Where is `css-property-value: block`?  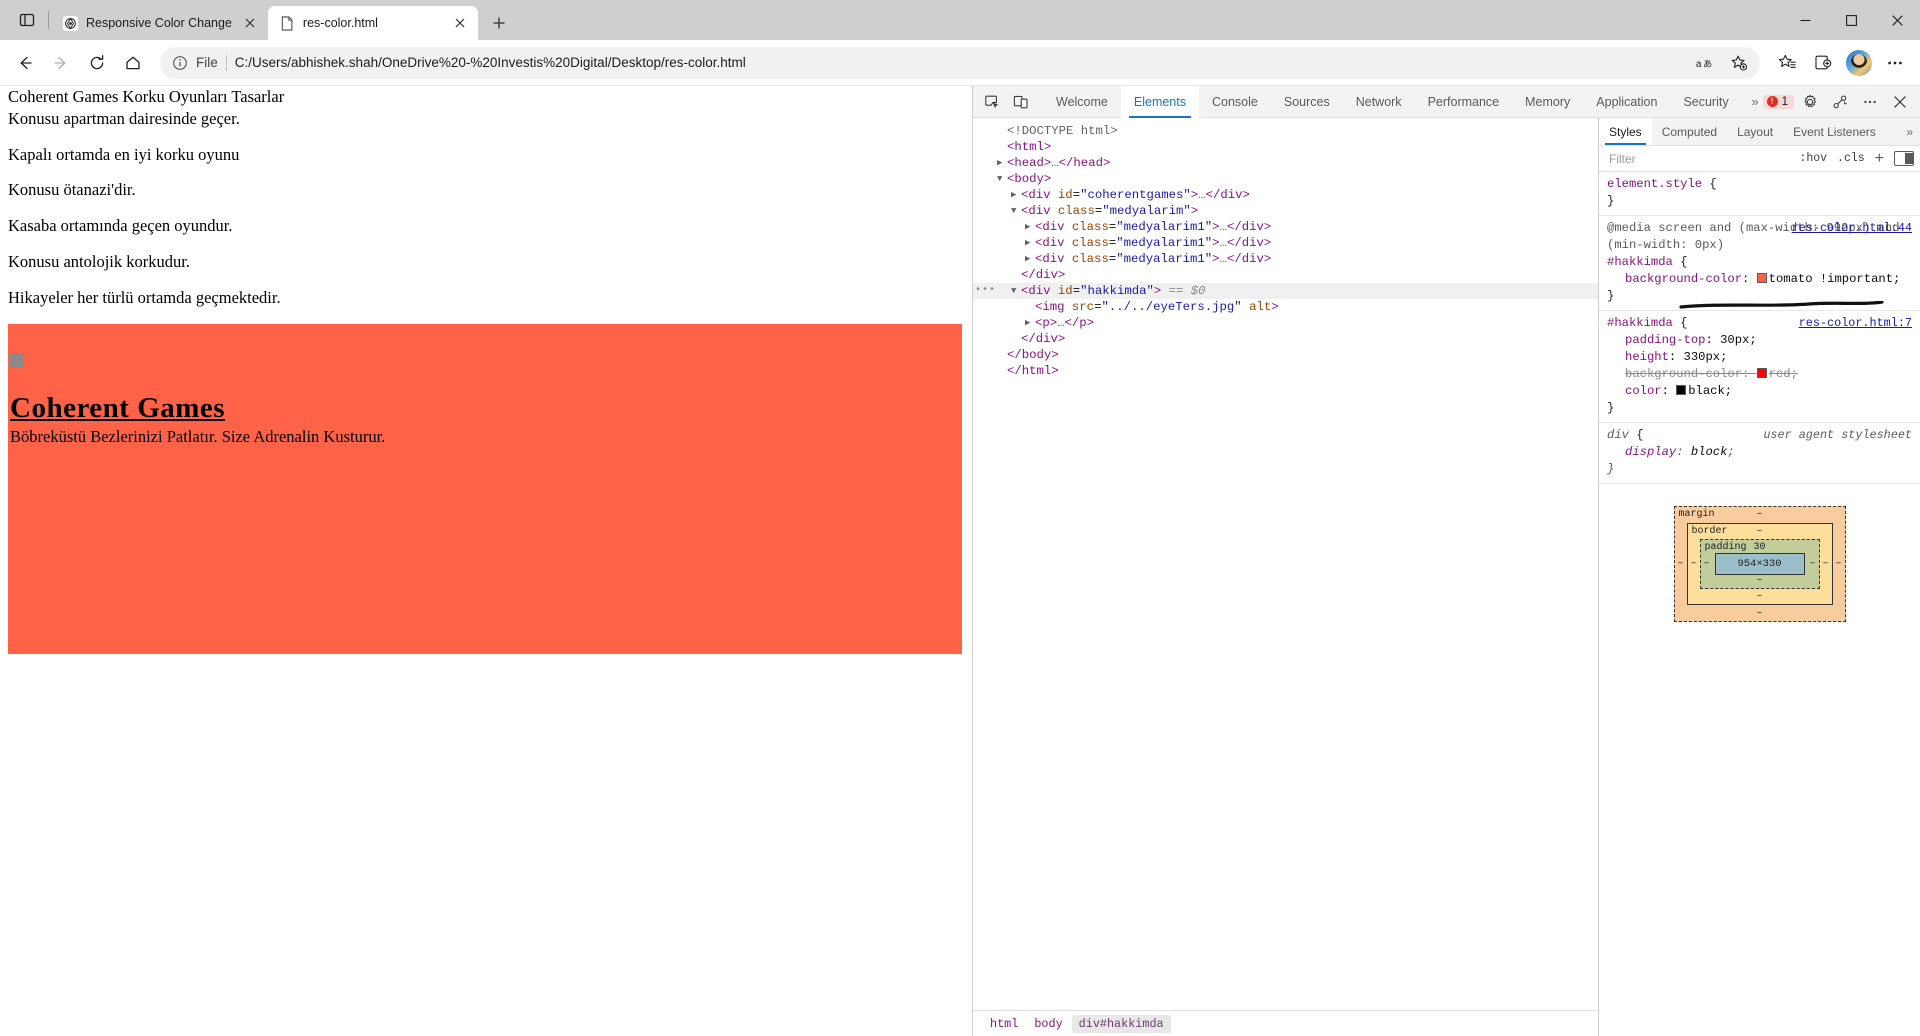 css-property-value: block is located at coordinates (1709, 452).